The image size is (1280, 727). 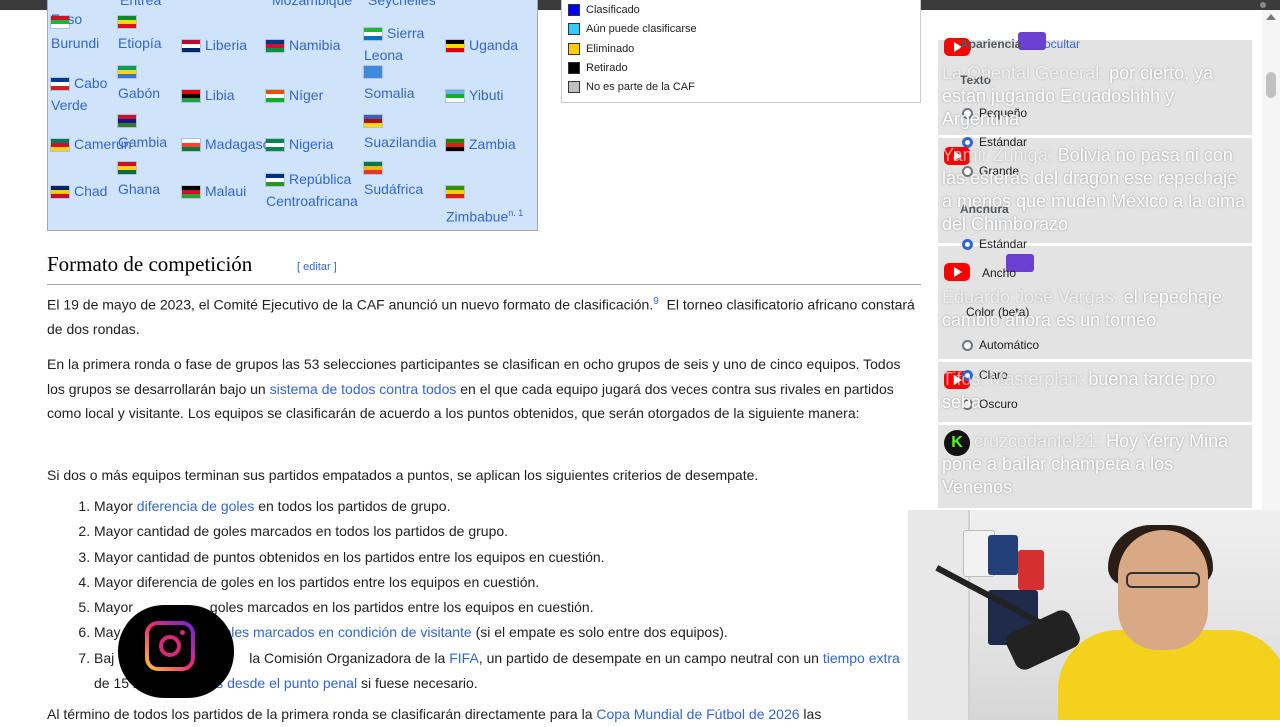 What do you see at coordinates (997, 155) in the screenshot?
I see `chat-username: Yamir Zúñiga:` at bounding box center [997, 155].